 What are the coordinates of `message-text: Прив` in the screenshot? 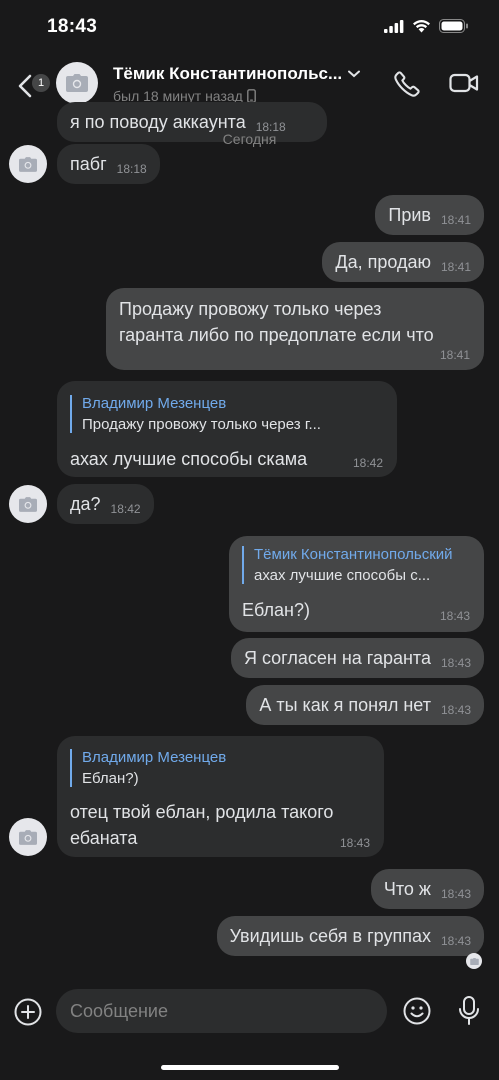 It's located at (409, 214).